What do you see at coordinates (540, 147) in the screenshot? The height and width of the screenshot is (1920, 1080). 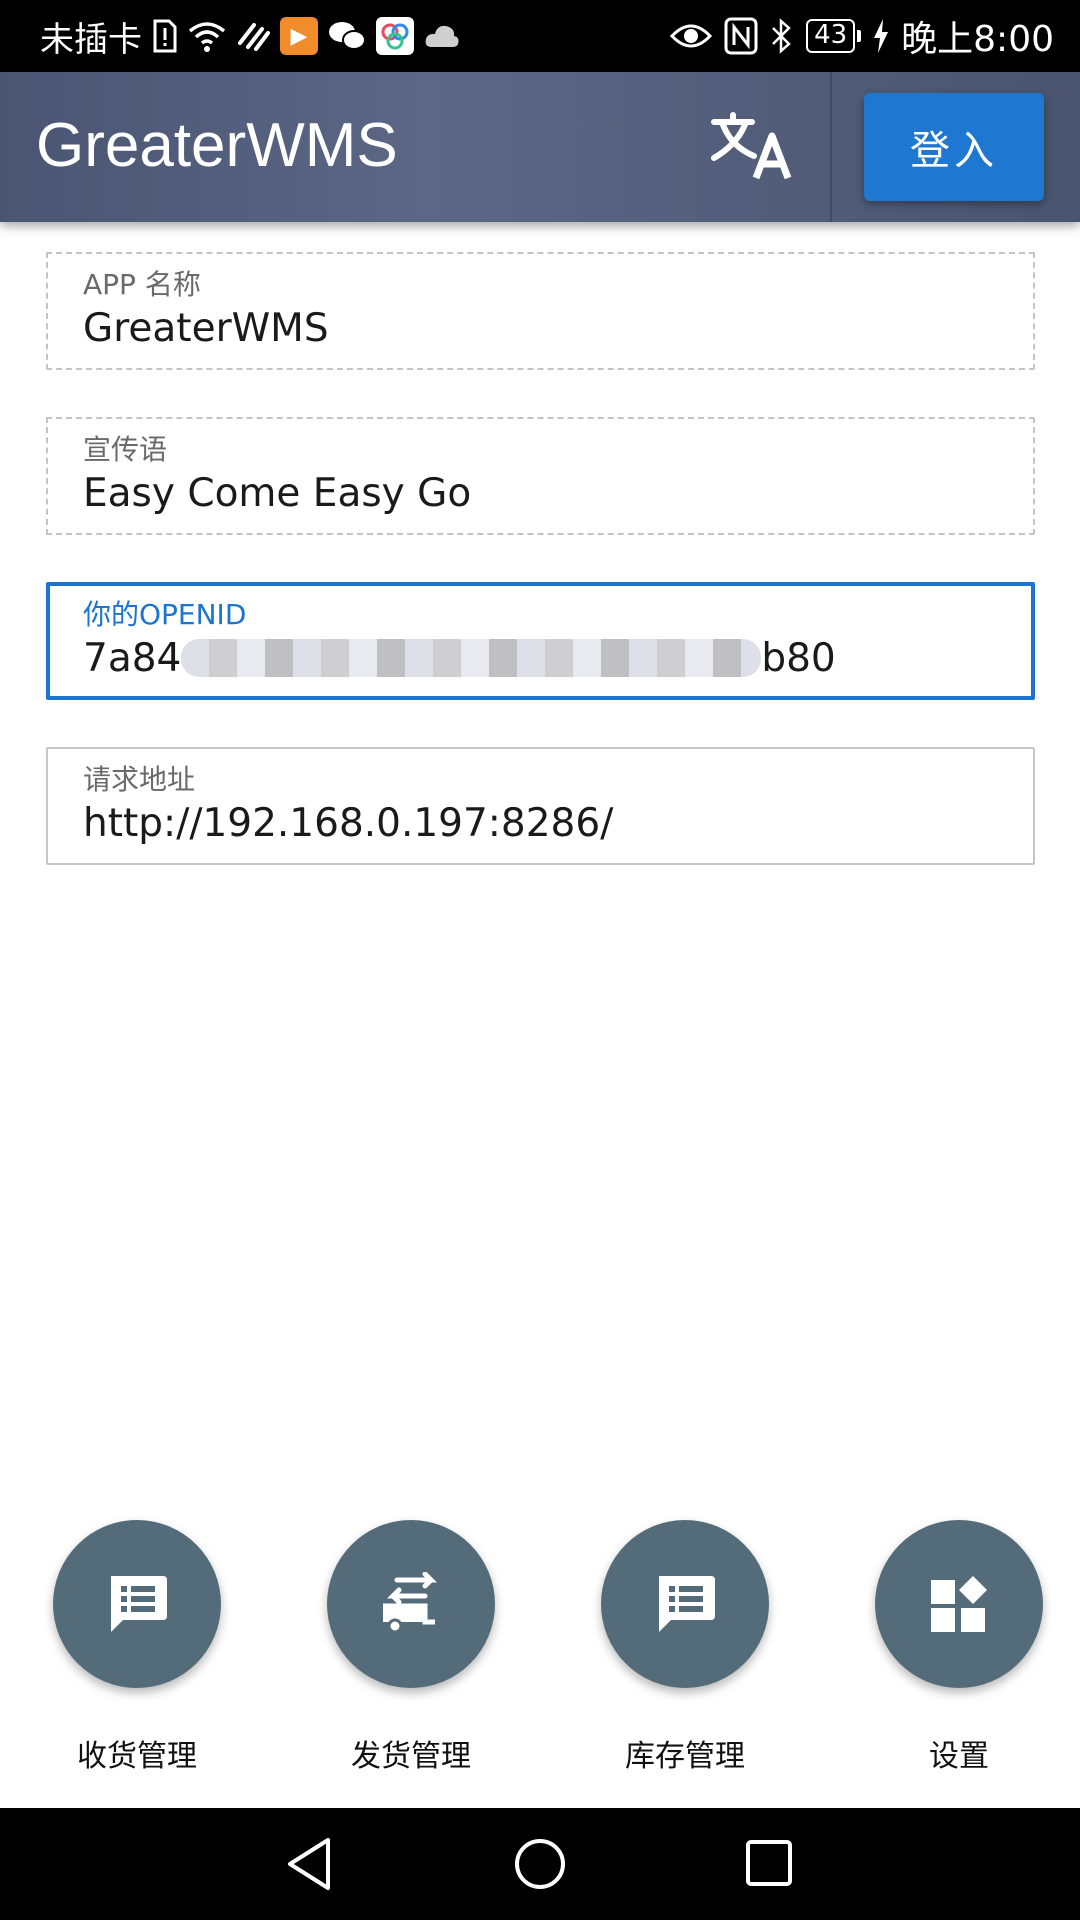 I see `app-header: GreaterWMS 登入` at bounding box center [540, 147].